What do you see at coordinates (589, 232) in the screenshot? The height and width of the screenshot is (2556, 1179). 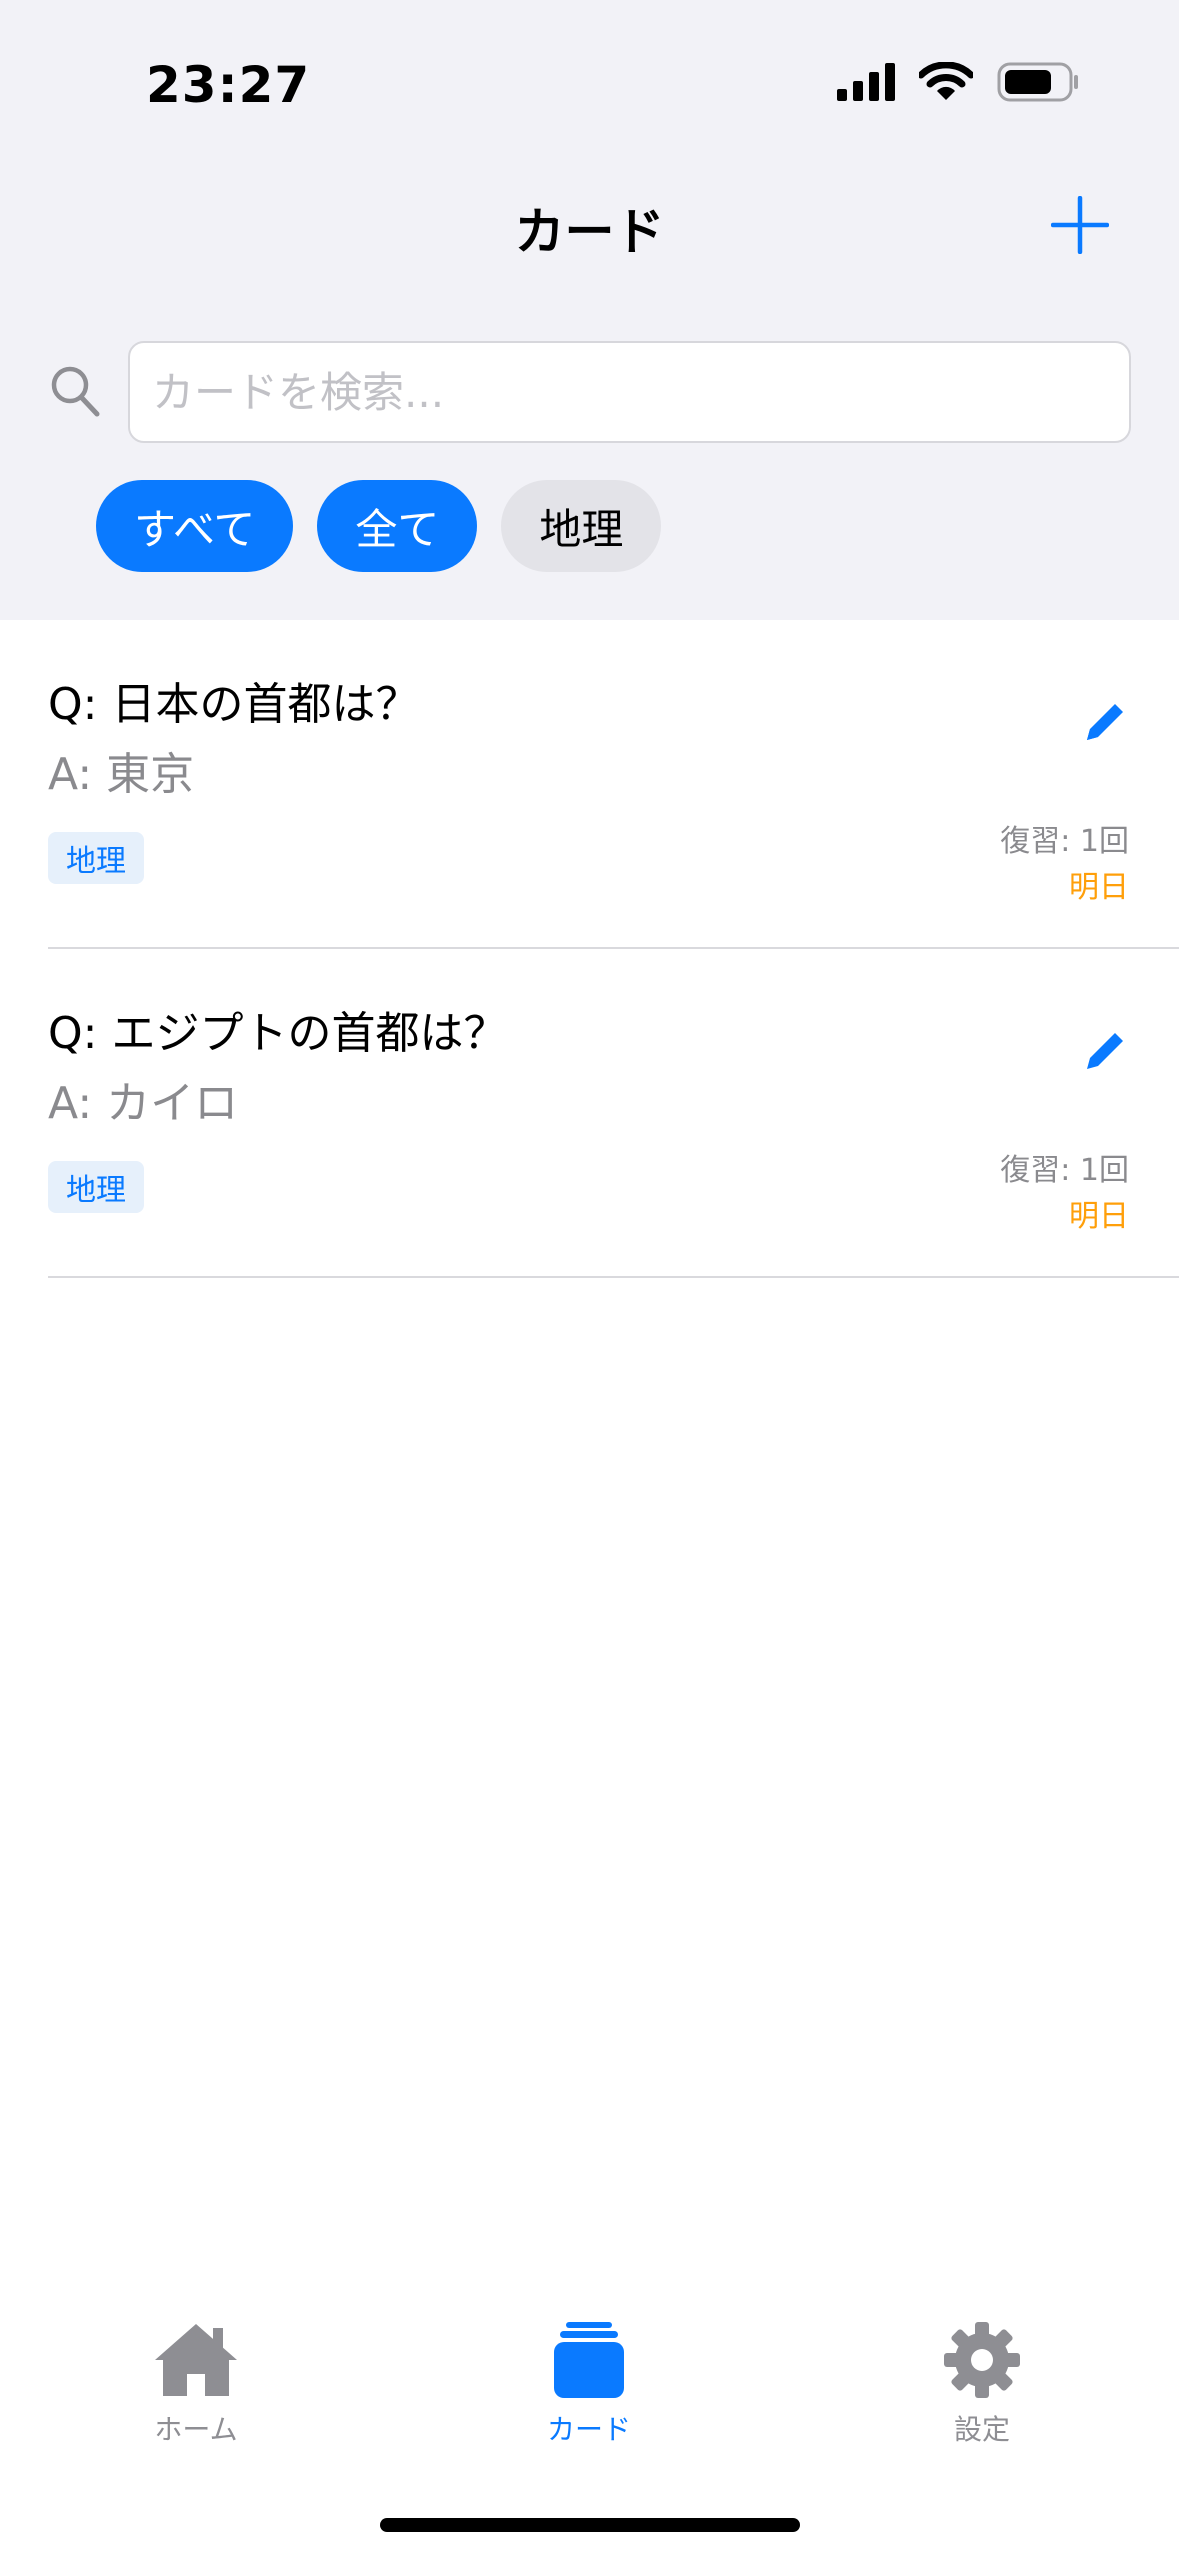 I see `page-title: カード` at bounding box center [589, 232].